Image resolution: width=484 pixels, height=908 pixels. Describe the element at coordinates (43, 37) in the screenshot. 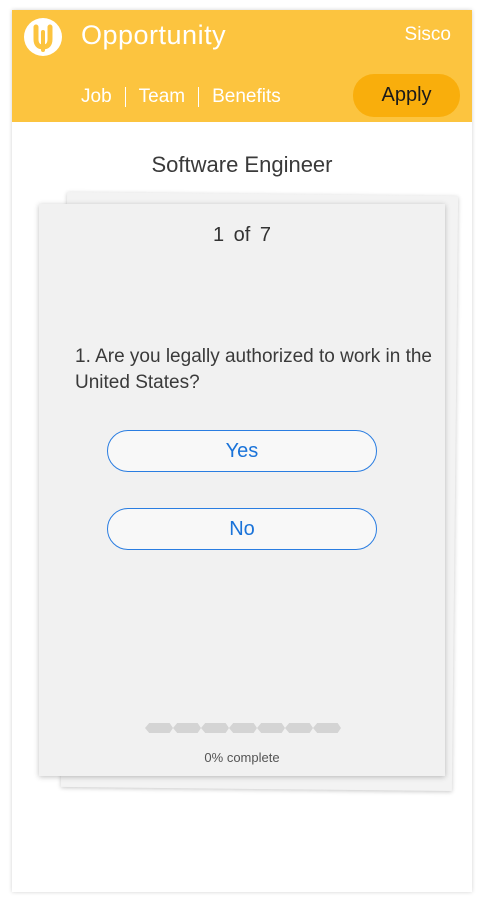

I see `u-logo-icon` at that location.